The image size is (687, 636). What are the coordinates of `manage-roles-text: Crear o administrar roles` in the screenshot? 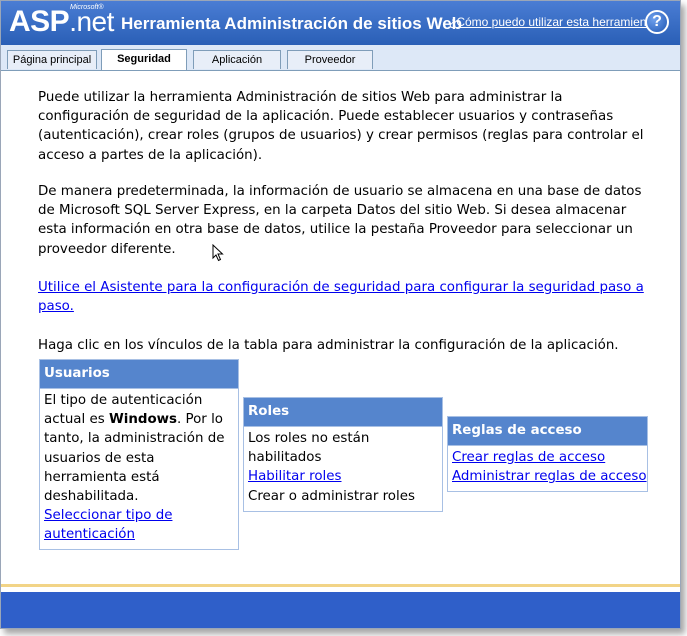 It's located at (331, 496).